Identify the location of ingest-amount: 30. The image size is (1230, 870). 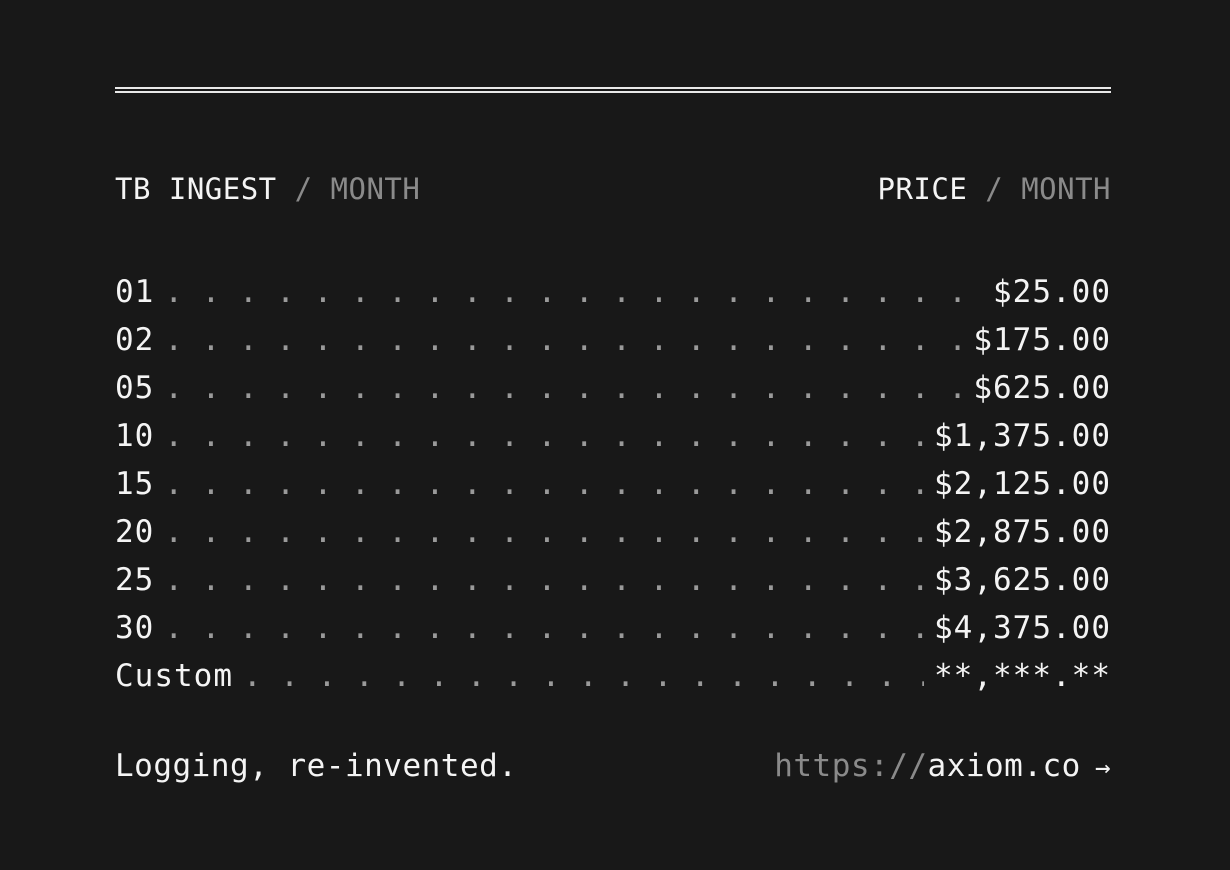
(135, 628).